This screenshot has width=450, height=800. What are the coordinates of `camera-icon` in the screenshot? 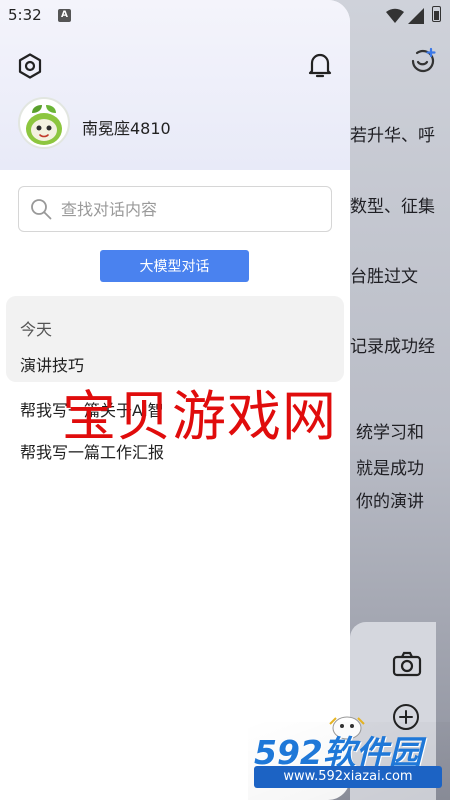 It's located at (407, 664).